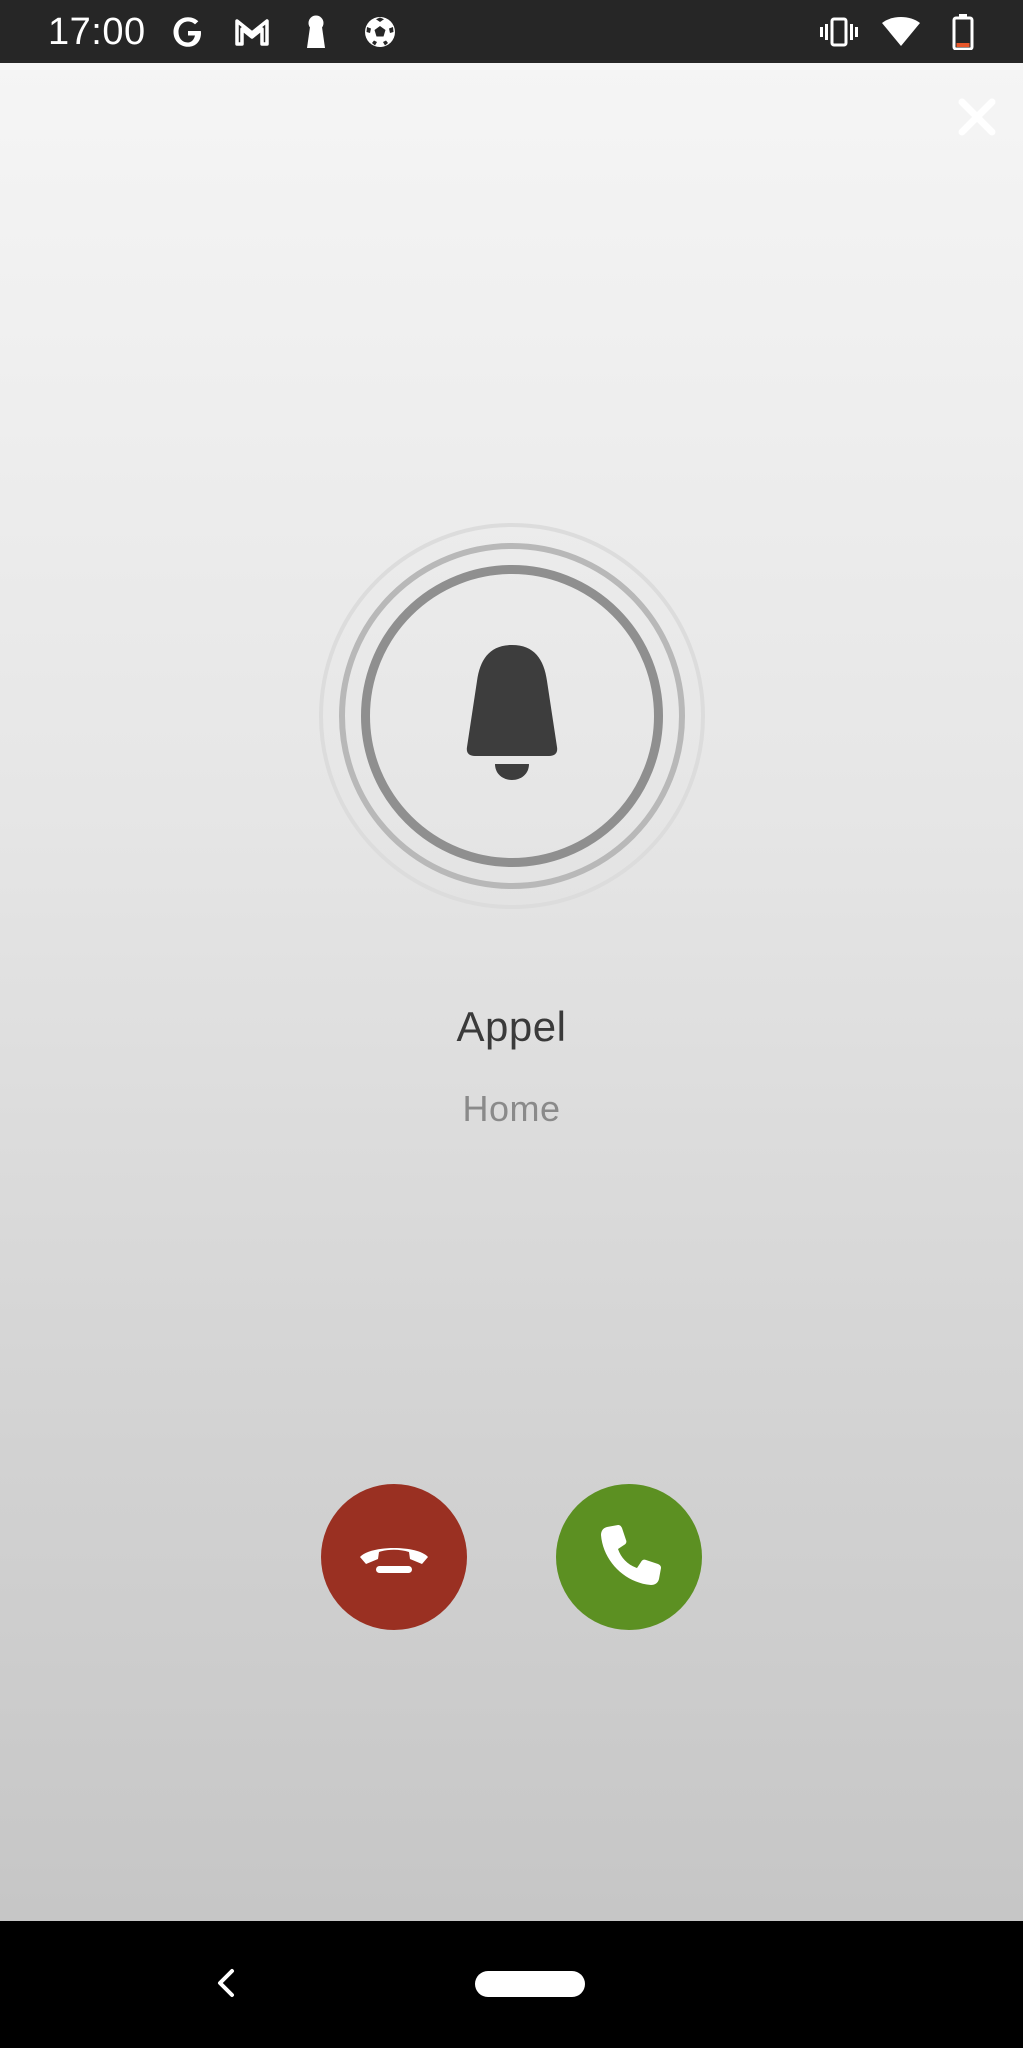 The image size is (1023, 2048). I want to click on google-icon, so click(188, 32).